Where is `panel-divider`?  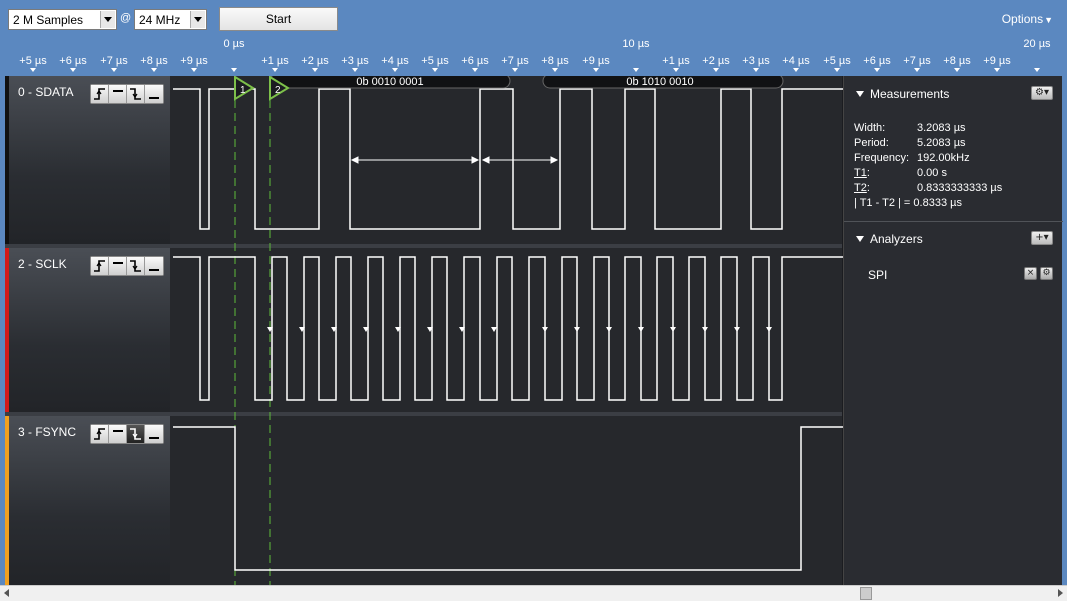
panel-divider is located at coordinates (953, 221).